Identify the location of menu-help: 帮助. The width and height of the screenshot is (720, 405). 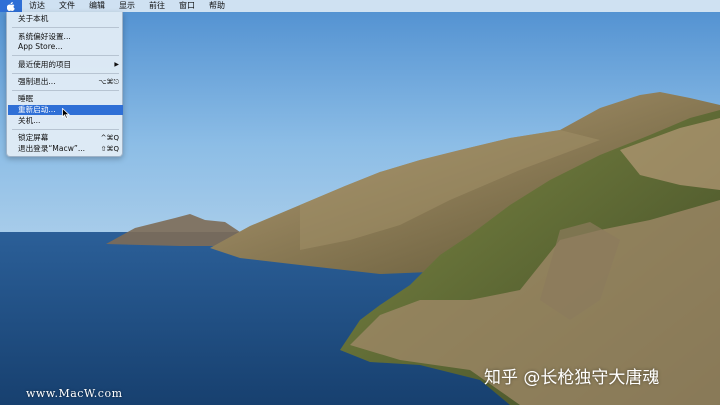
(217, 6).